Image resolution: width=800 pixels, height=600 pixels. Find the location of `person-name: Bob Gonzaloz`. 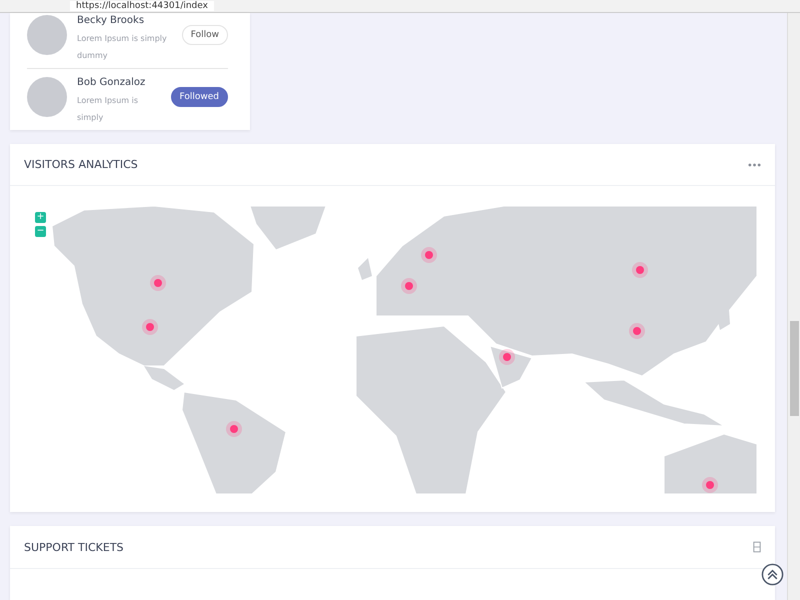

person-name: Bob Gonzaloz is located at coordinates (111, 82).